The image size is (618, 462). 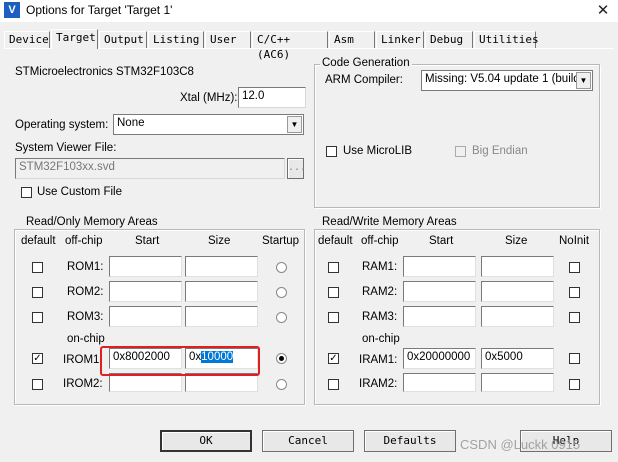 I want to click on os-select: None ▼, so click(x=208, y=124).